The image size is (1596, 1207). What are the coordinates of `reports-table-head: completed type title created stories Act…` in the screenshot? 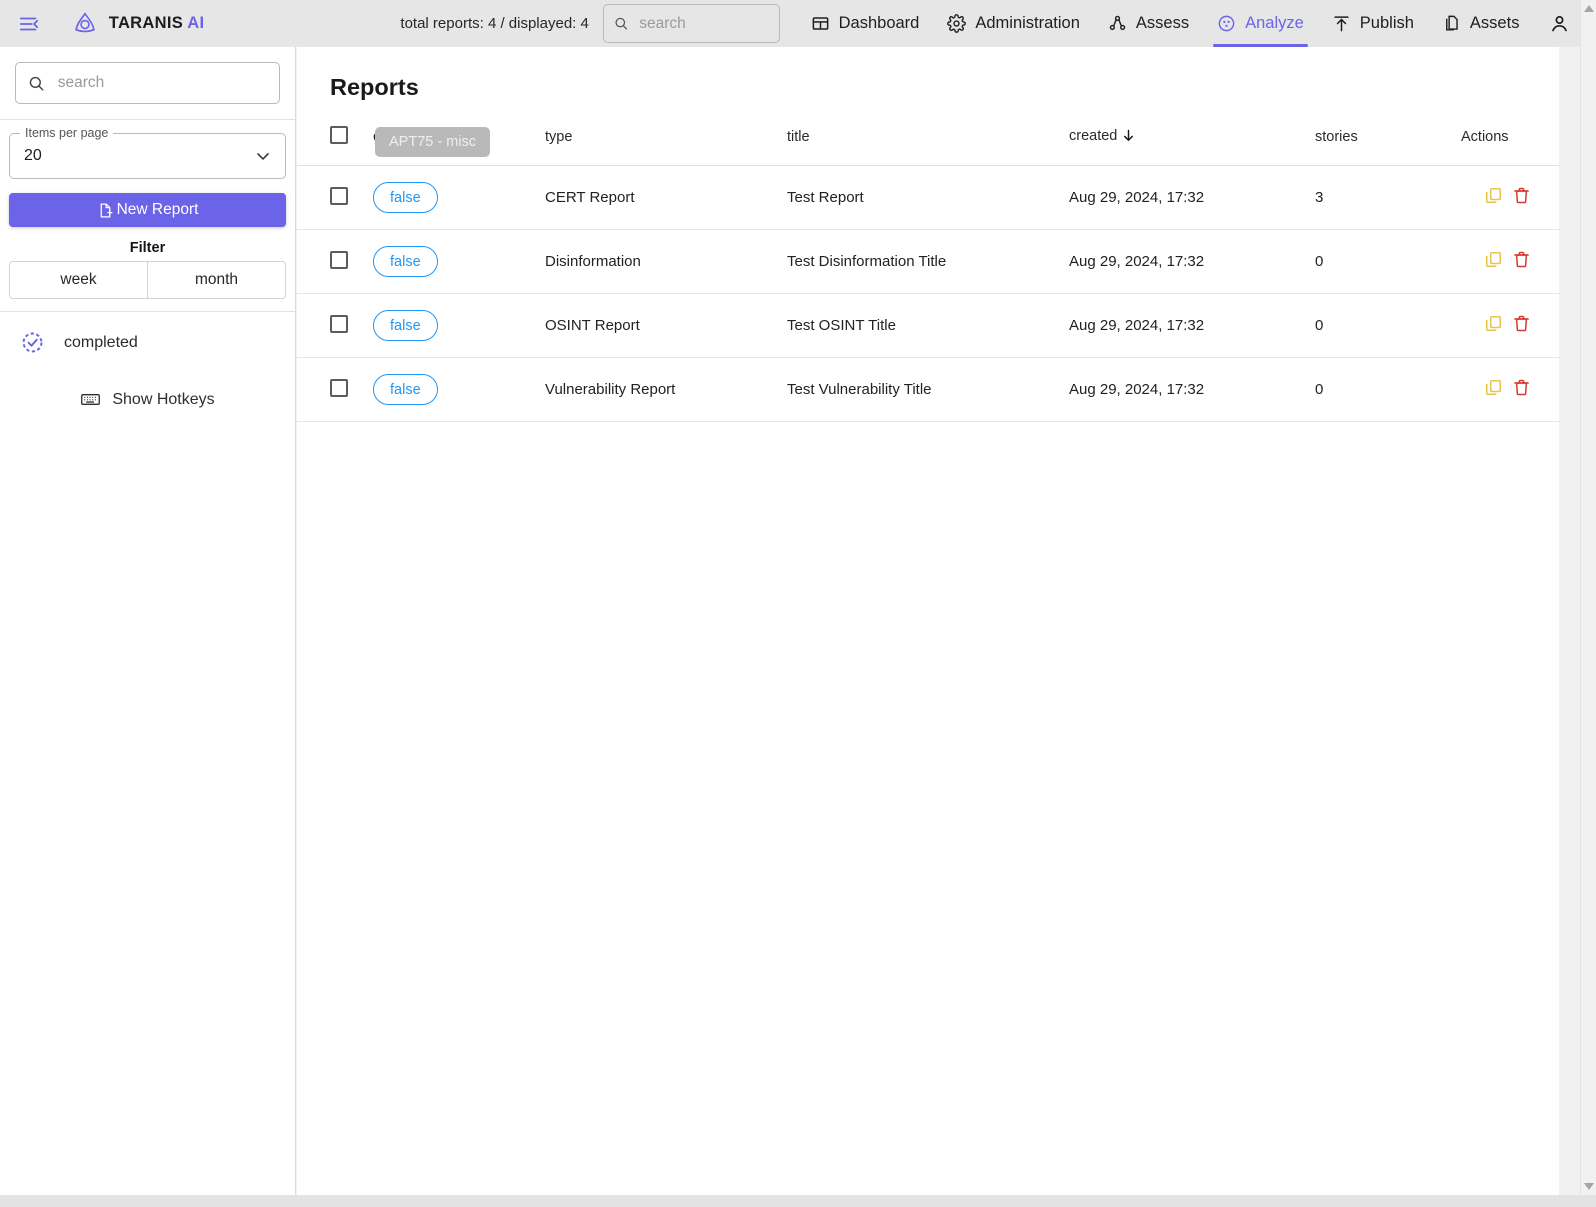 It's located at (928, 142).